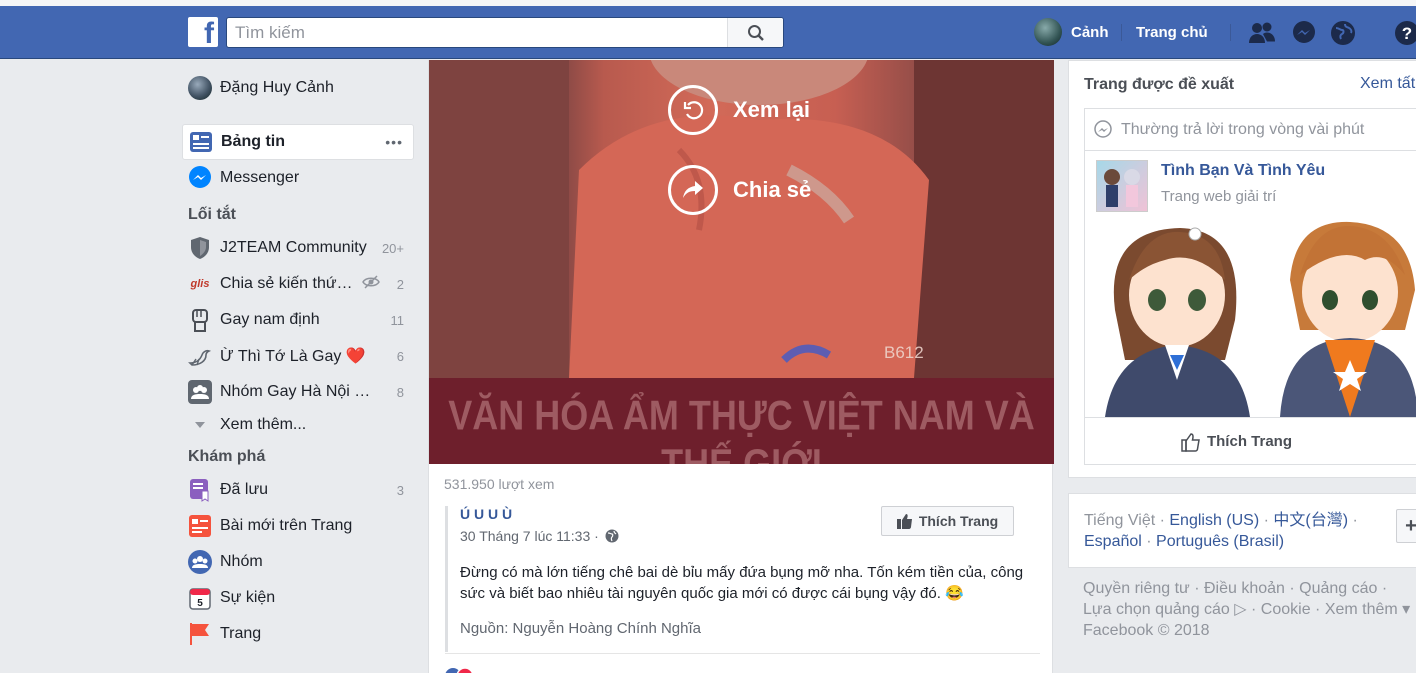  Describe the element at coordinates (1243, 171) in the screenshot. I see `suggested-page-name: Tình Bạn Và Tình Yêu` at that location.